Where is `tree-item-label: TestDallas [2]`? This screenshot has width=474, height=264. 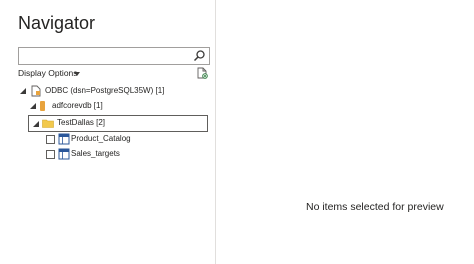
tree-item-label: TestDallas [2] is located at coordinates (81, 122).